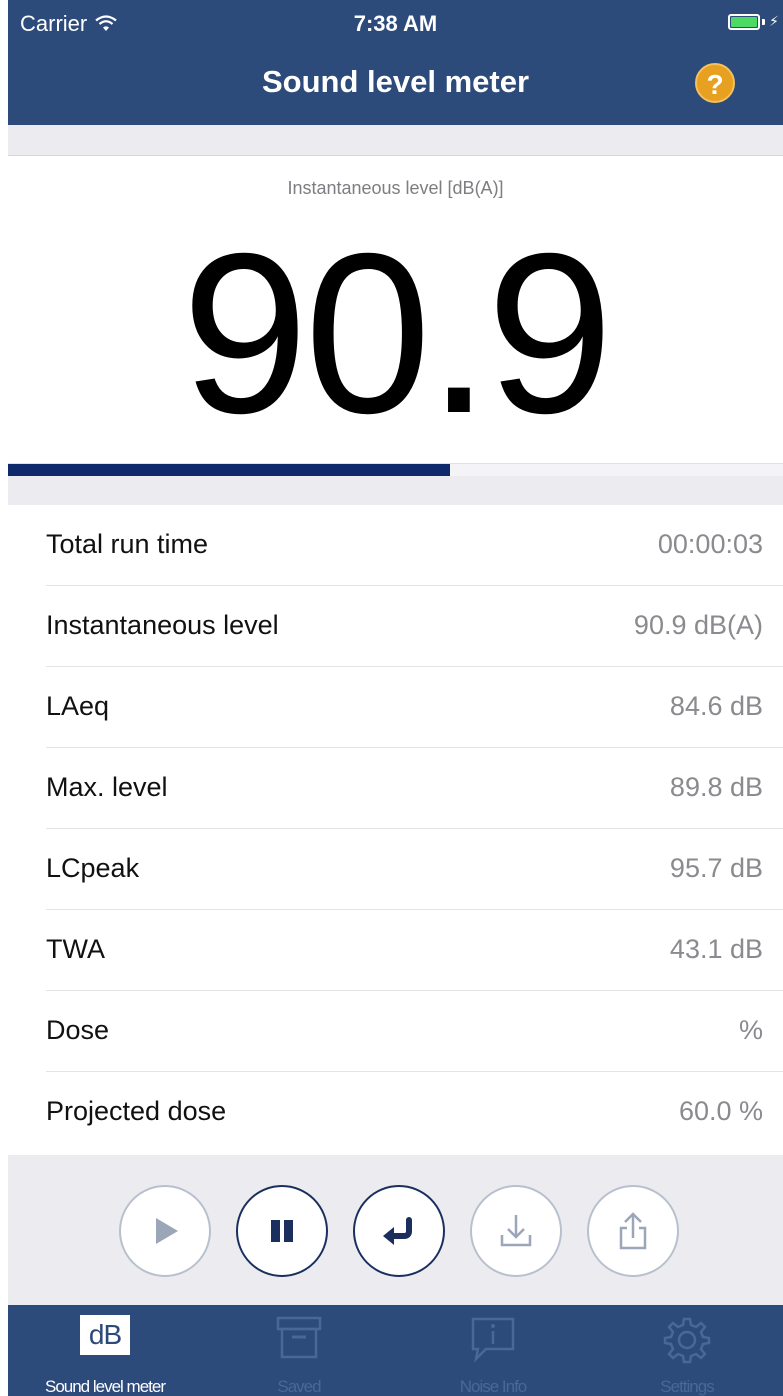  I want to click on stat-value: 60.0 %, so click(720, 1111).